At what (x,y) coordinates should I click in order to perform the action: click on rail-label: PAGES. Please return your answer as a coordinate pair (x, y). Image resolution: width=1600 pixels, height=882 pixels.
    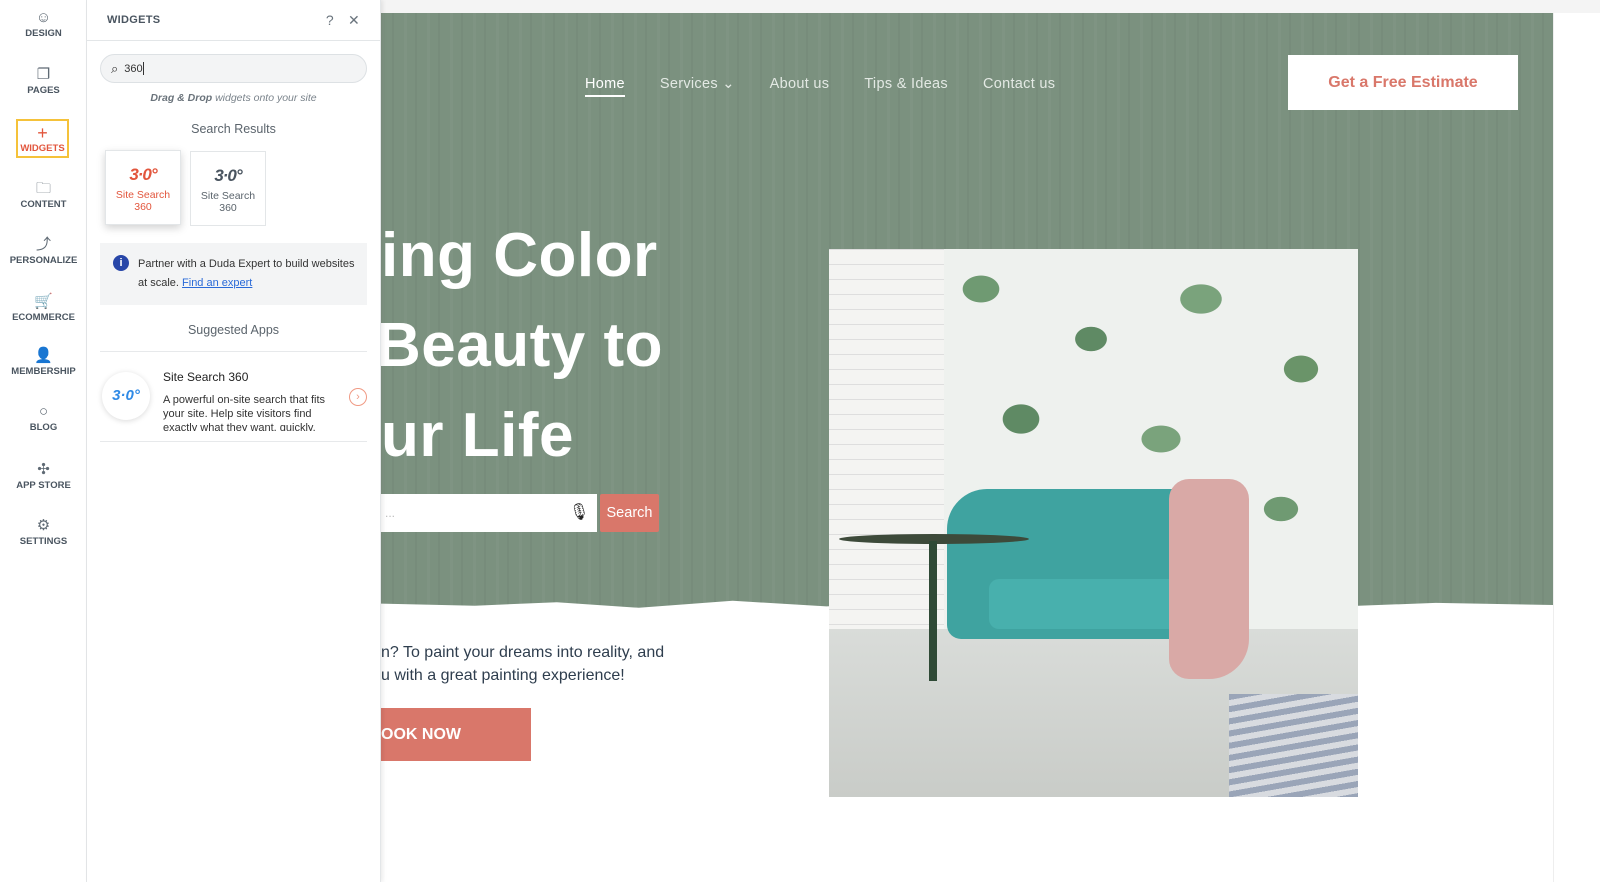
    Looking at the image, I should click on (43, 90).